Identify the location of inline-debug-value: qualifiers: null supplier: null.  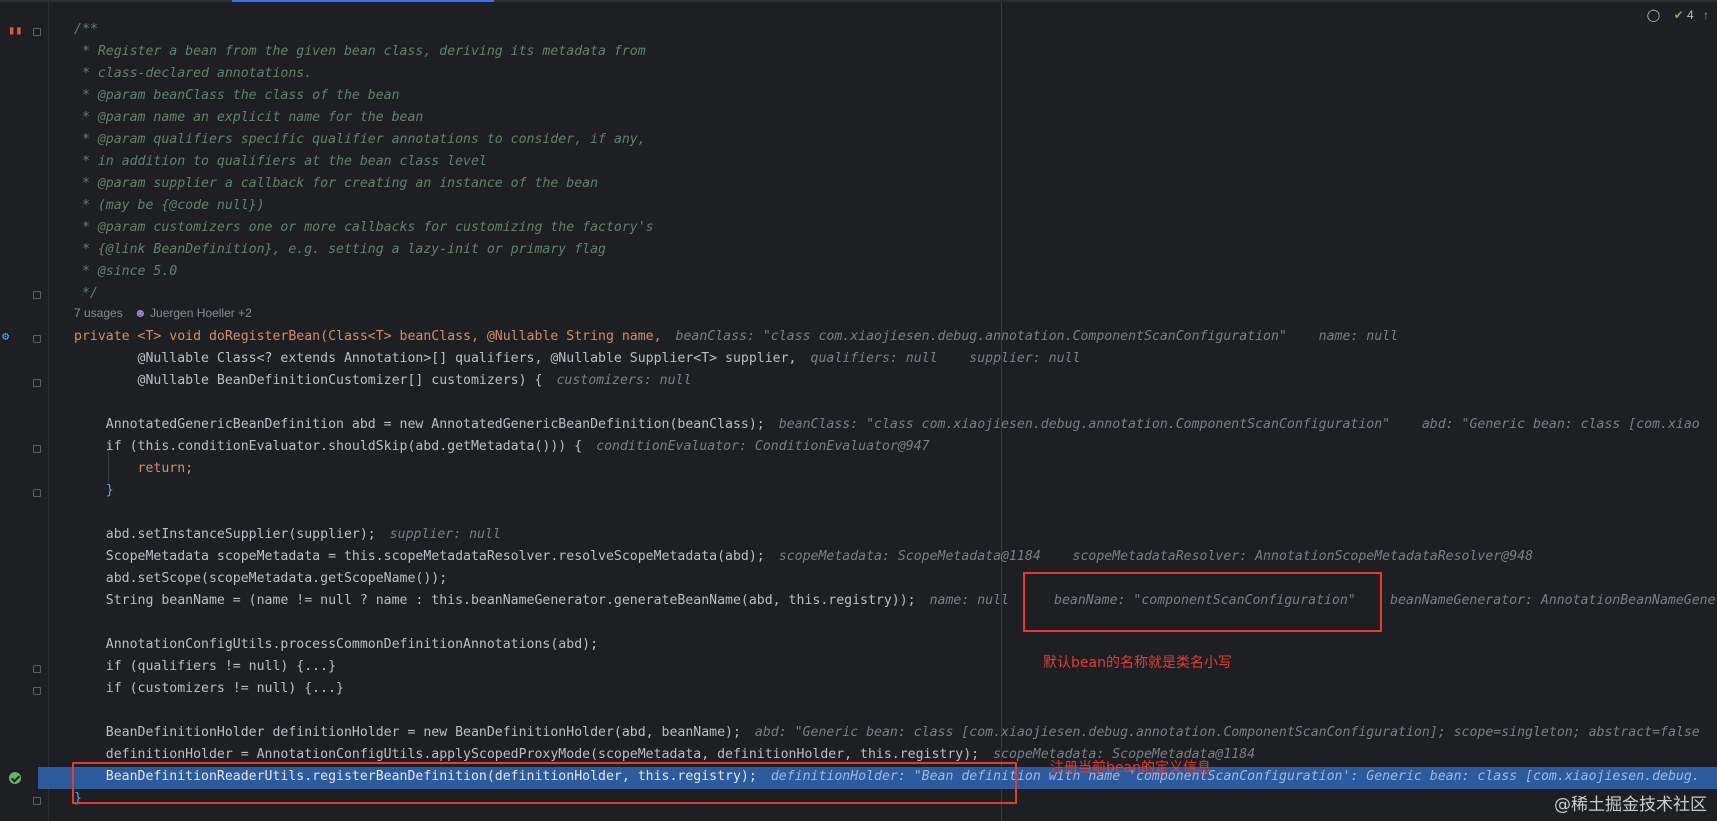
(945, 358).